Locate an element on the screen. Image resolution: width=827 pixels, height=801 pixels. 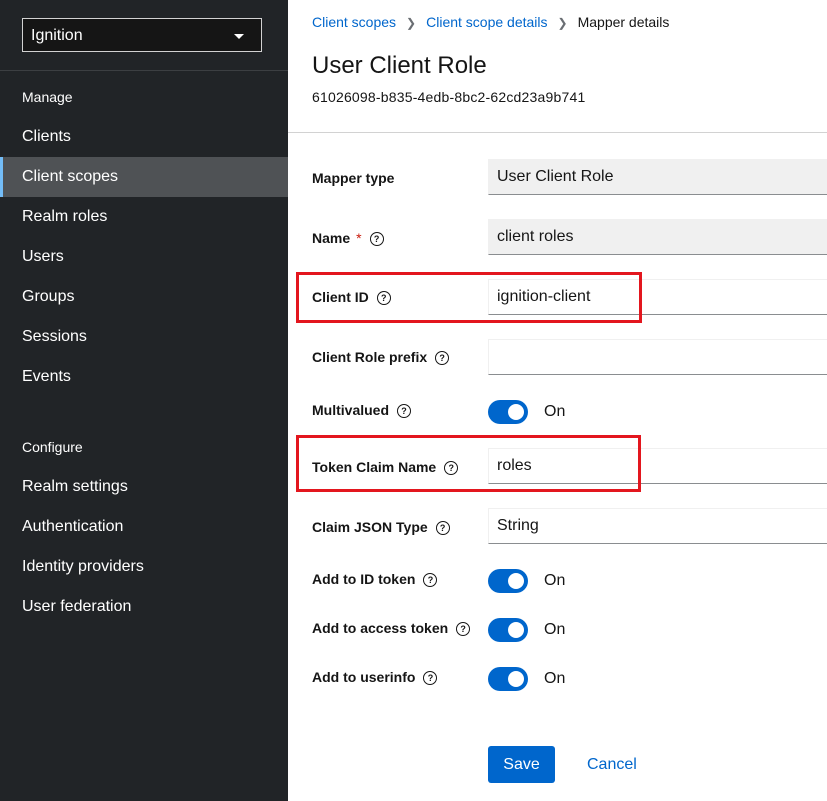
sidebar-item-authentication: Authentication is located at coordinates (144, 527).